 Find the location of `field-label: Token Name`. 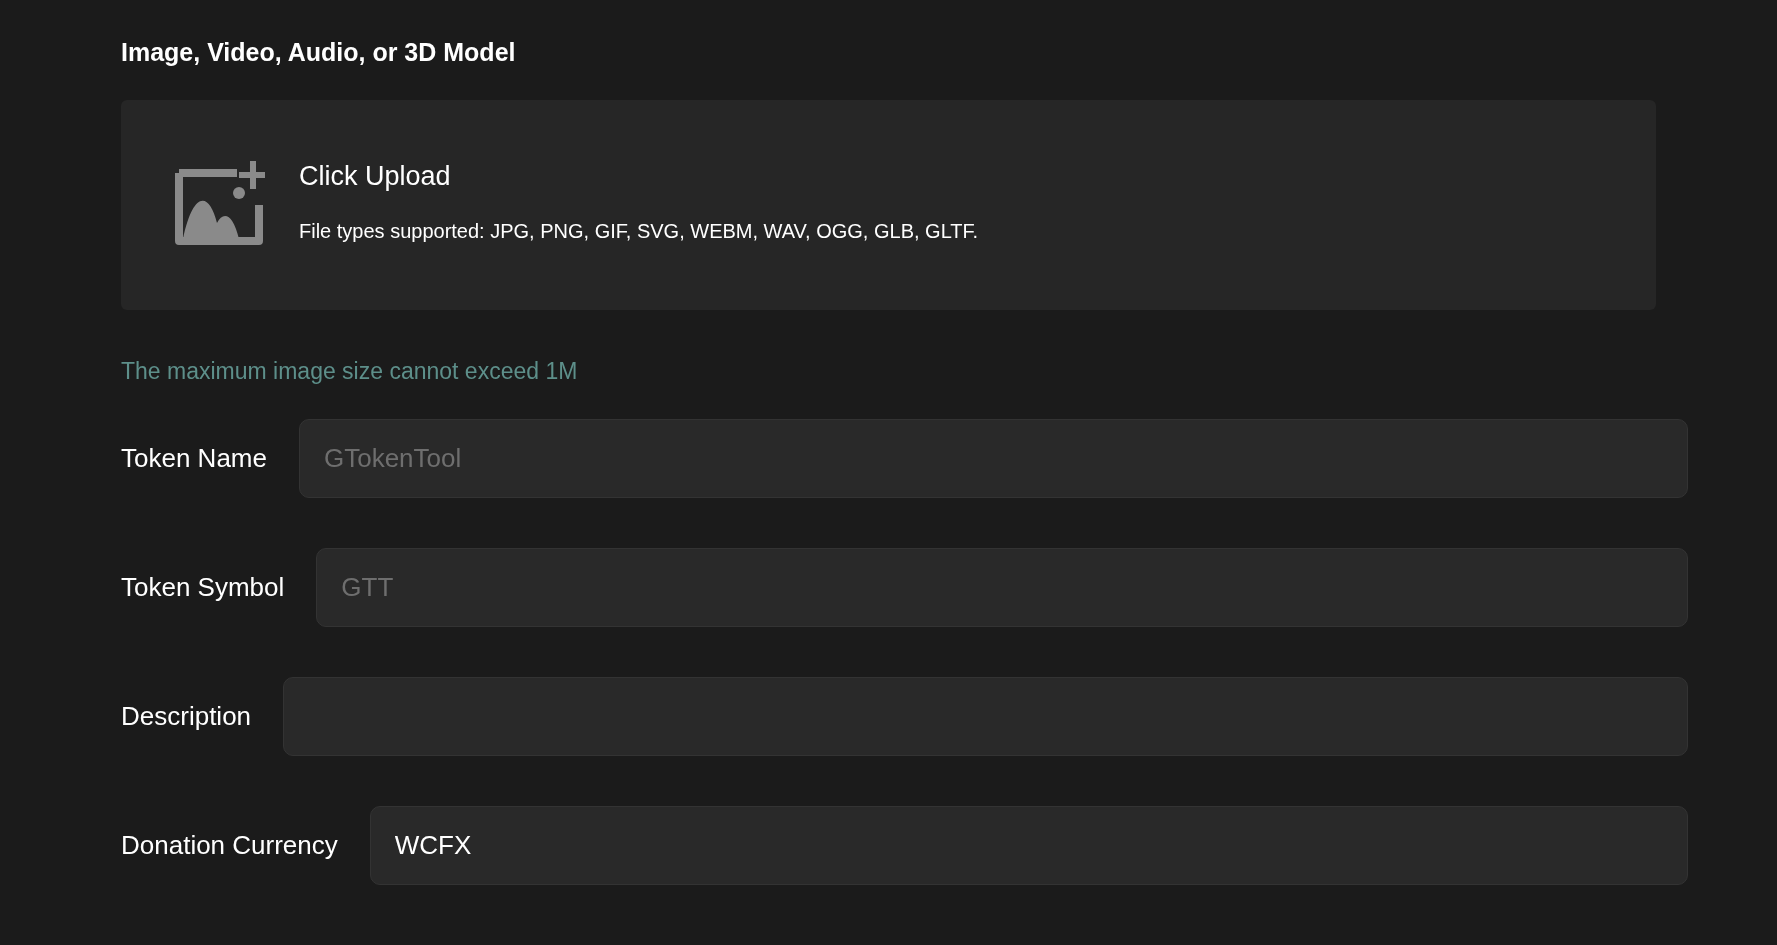

field-label: Token Name is located at coordinates (194, 458).